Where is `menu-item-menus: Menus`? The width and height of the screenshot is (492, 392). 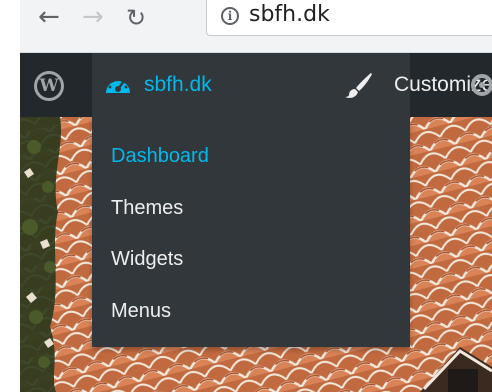
menu-item-menus: Menus is located at coordinates (141, 311).